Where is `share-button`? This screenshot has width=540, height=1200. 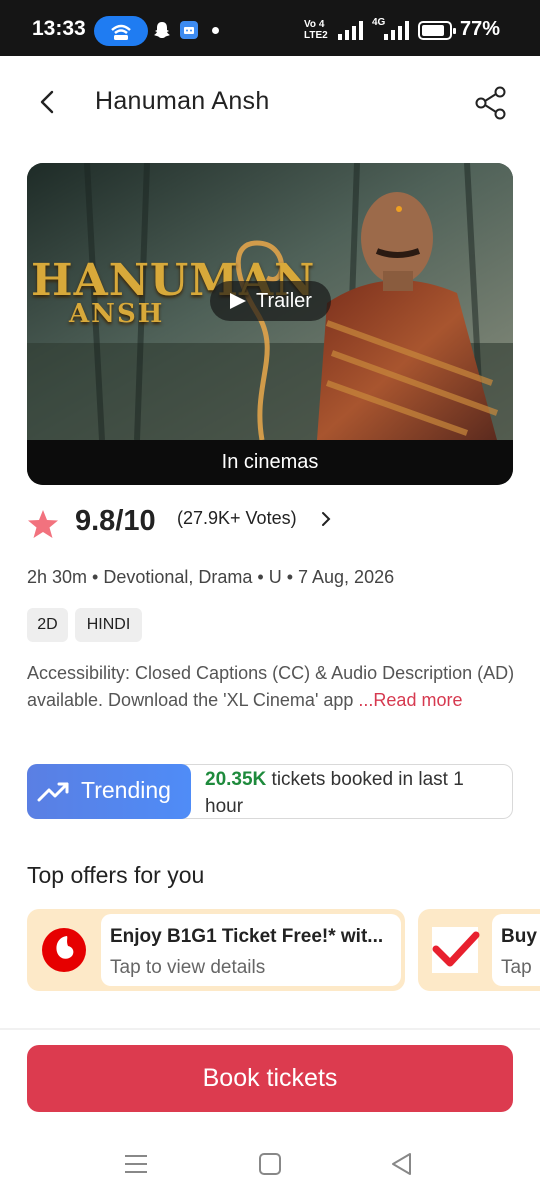 share-button is located at coordinates (491, 103).